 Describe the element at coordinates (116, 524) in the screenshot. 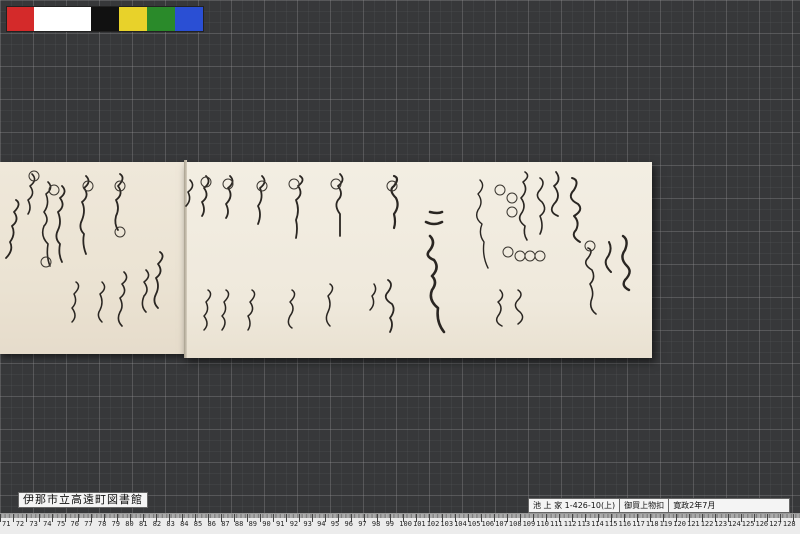

I see `ruler-number: 79` at that location.